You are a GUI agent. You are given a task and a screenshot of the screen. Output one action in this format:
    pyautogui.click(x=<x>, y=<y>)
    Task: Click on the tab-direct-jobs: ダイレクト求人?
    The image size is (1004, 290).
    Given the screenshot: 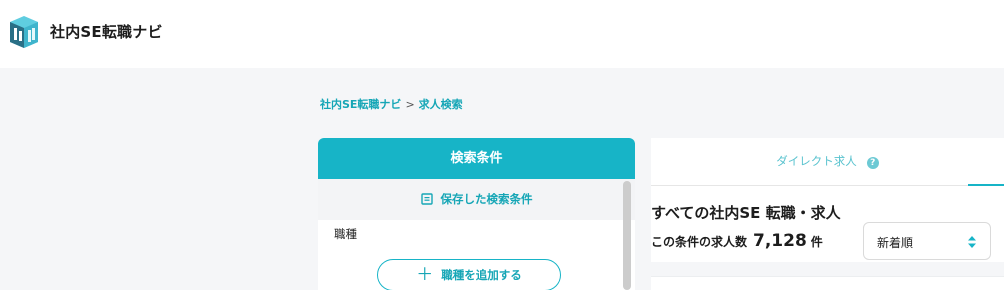 What is the action you would take?
    pyautogui.click(x=827, y=162)
    